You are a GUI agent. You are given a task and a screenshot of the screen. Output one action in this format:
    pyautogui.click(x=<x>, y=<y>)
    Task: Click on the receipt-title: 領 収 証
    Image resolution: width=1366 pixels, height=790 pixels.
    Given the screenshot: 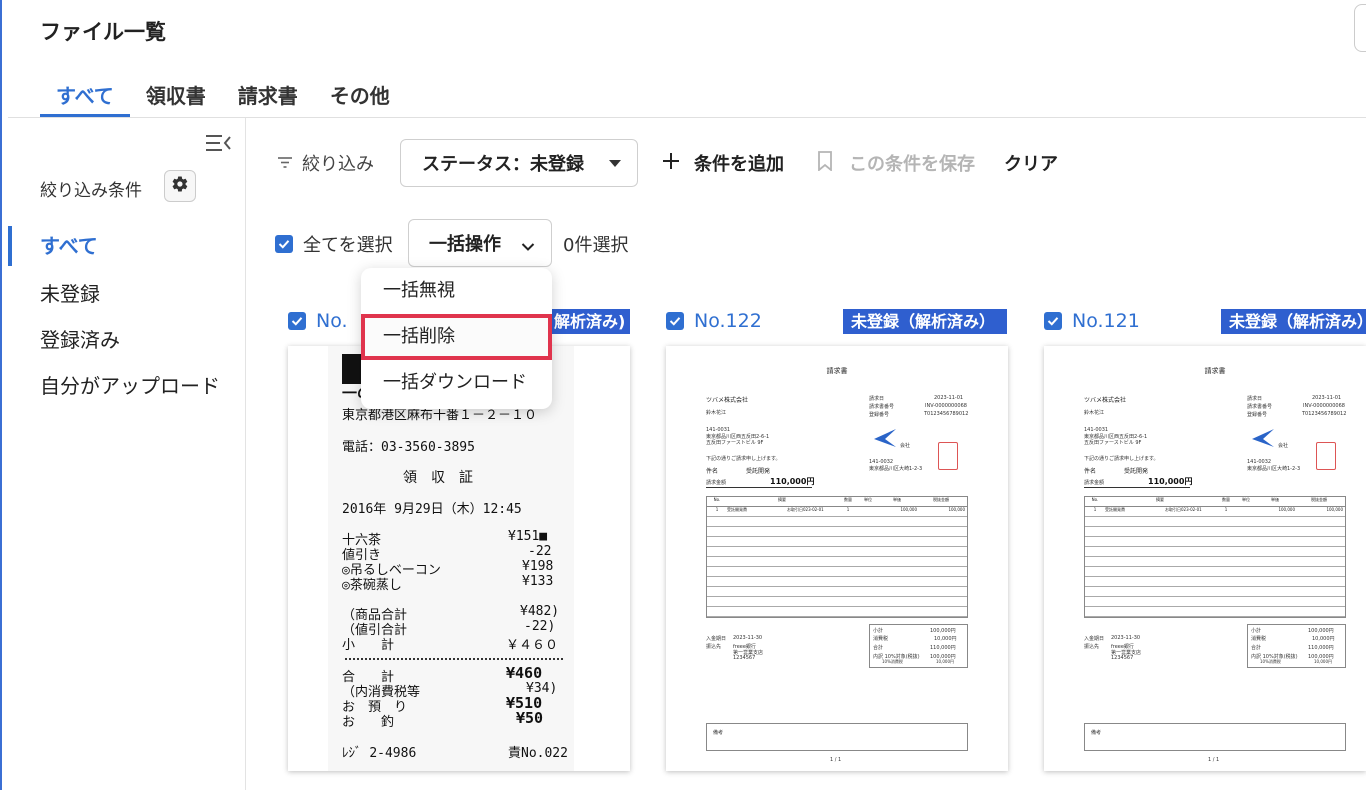 What is the action you would take?
    pyautogui.click(x=438, y=478)
    